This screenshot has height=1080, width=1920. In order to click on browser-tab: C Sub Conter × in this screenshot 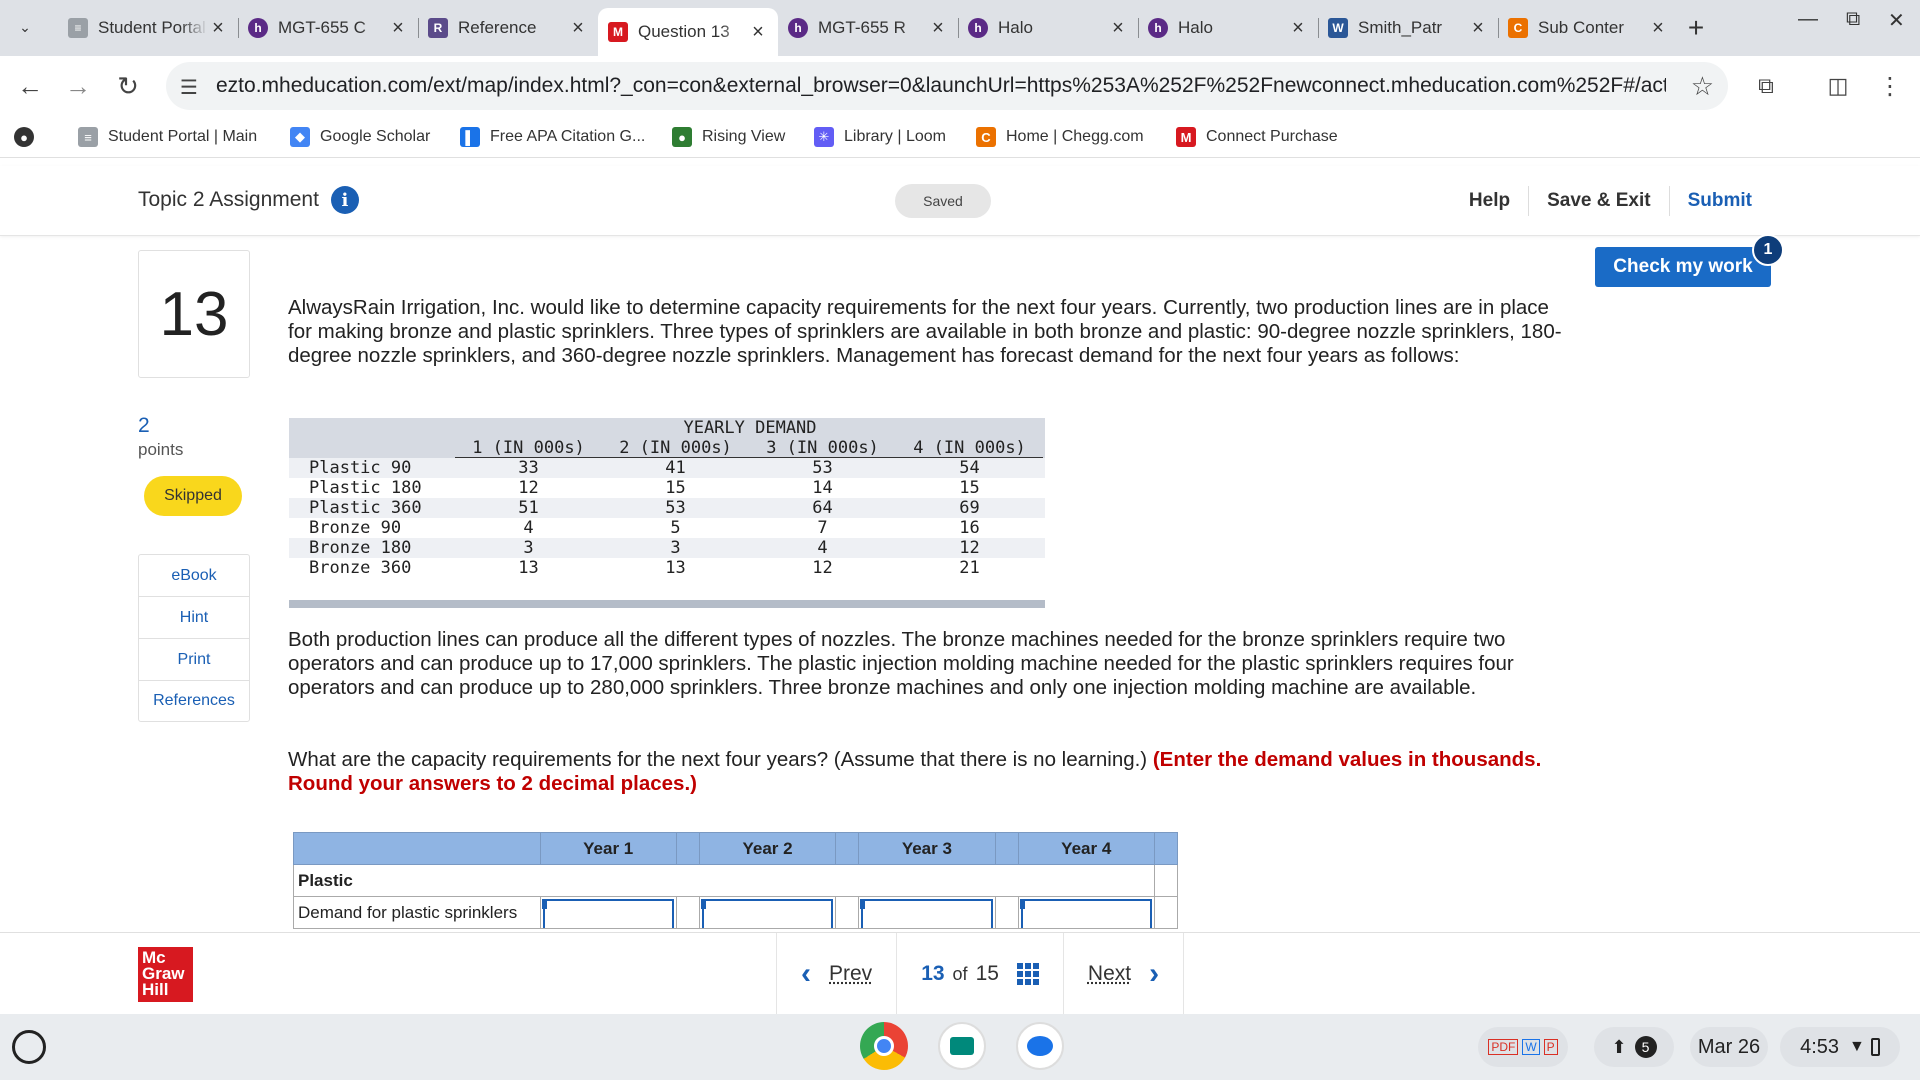, I will do `click(1588, 28)`.